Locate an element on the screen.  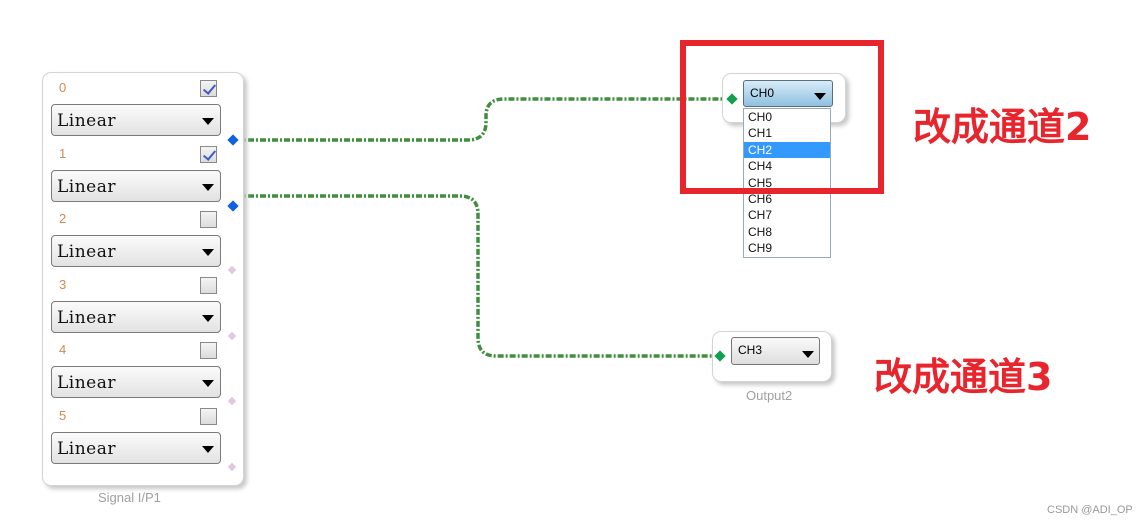
signal-block-caption: Signal I/P1 is located at coordinates (129, 497).